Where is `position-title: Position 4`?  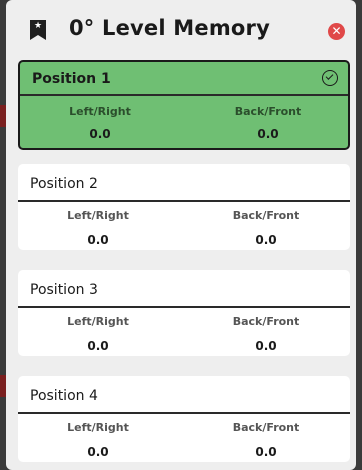 position-title: Position 4 is located at coordinates (64, 396).